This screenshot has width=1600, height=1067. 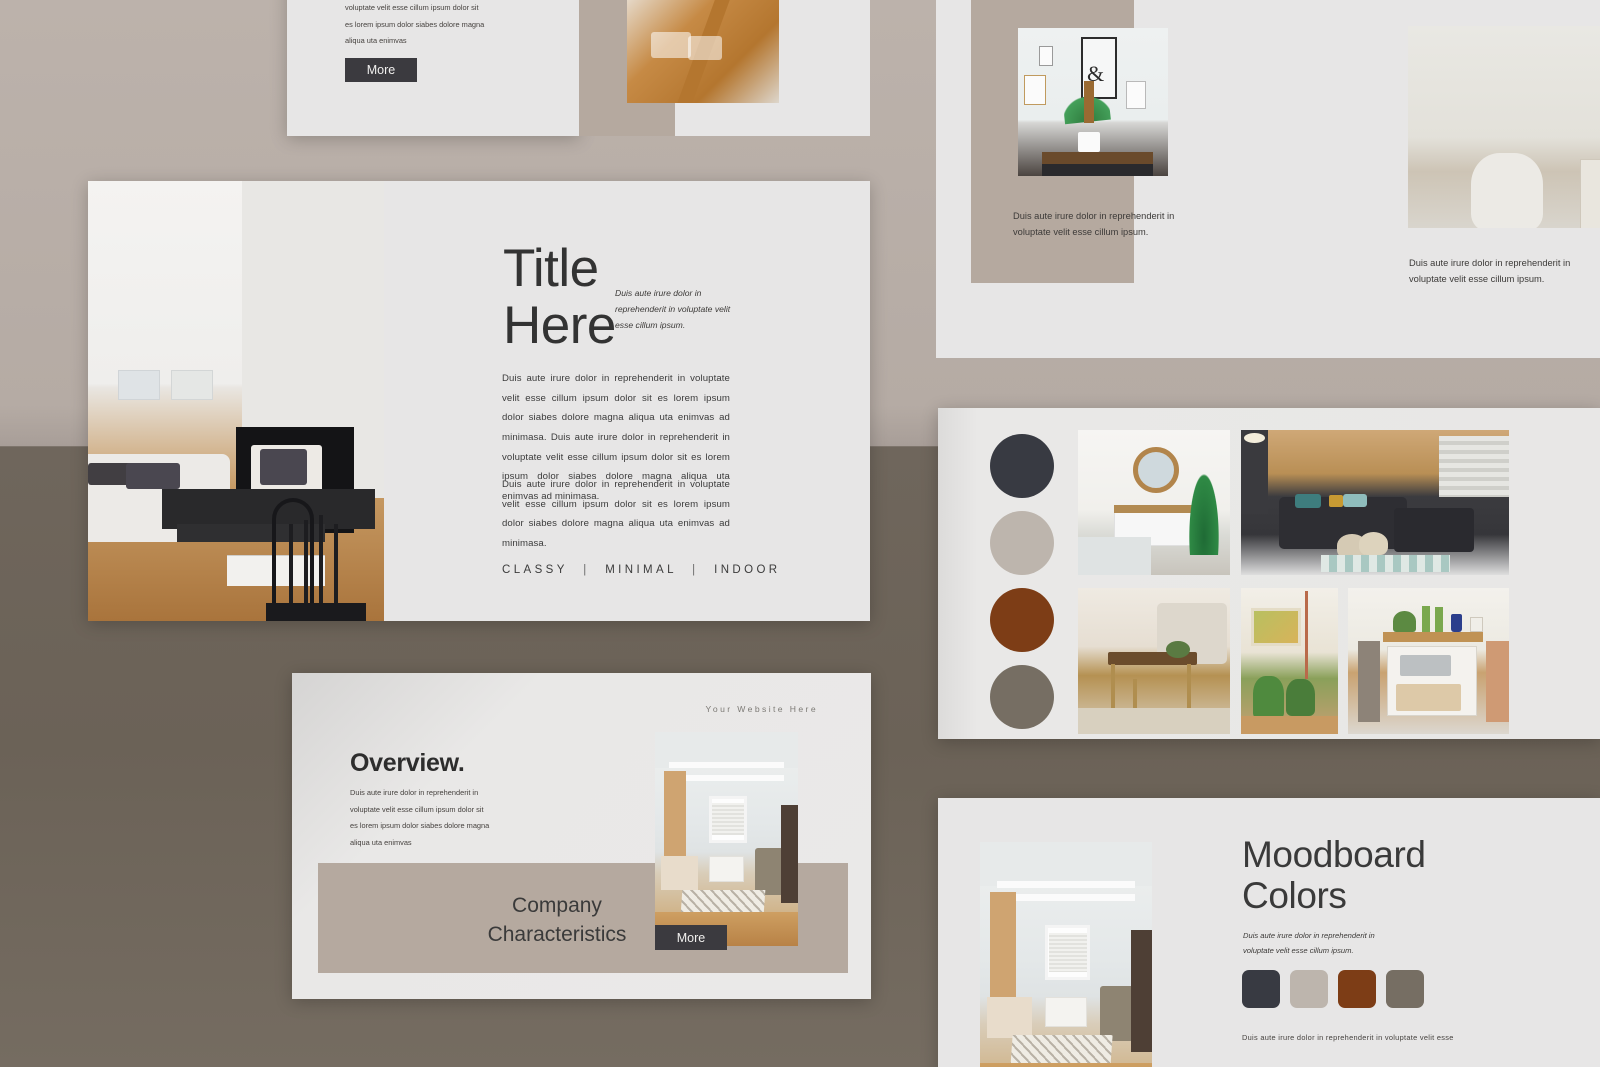 What do you see at coordinates (1428, 661) in the screenshot?
I see `kitchen-shelving-photo` at bounding box center [1428, 661].